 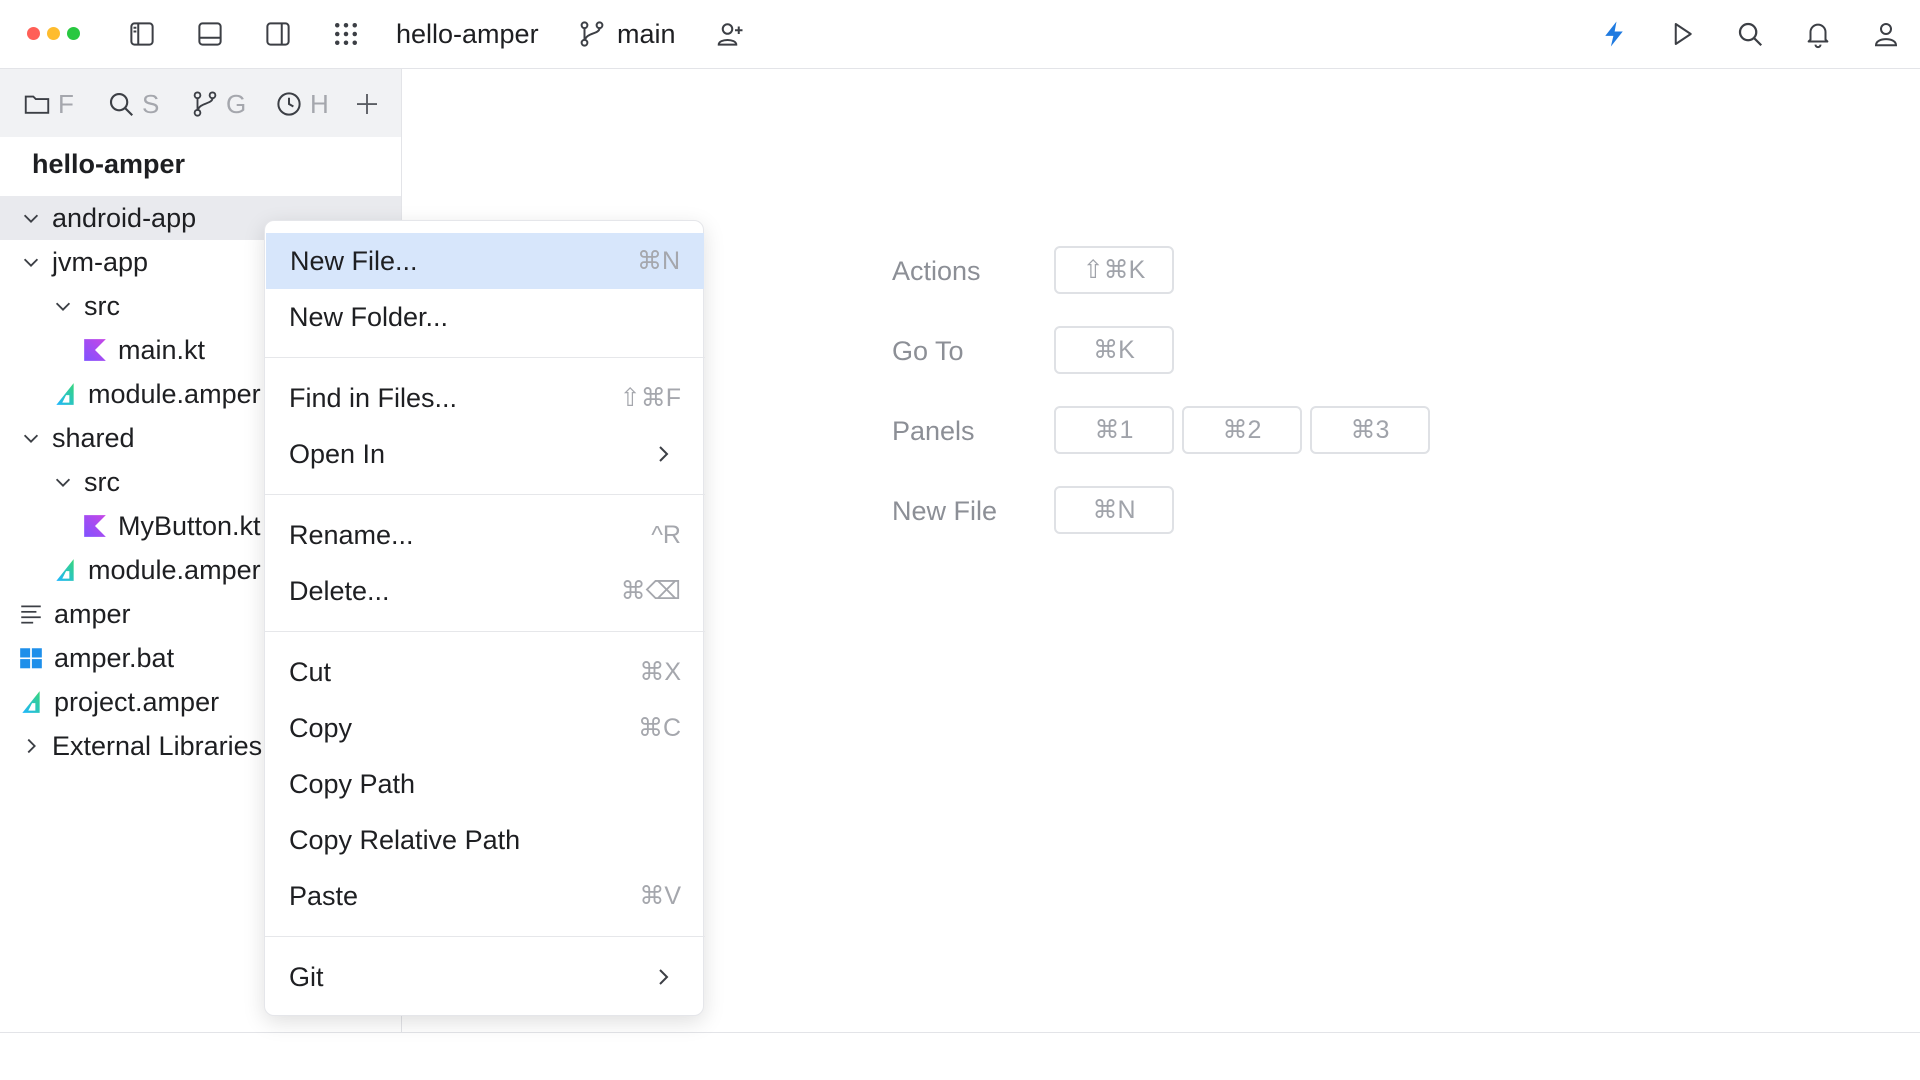 I want to click on menu-item-copy: Copy ⌘C, so click(x=485, y=728).